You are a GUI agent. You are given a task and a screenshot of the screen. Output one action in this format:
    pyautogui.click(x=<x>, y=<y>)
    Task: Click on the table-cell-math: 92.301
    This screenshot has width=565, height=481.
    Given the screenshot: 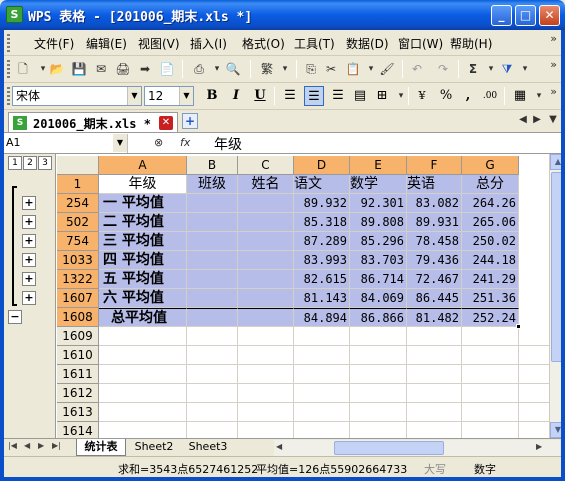 What is the action you would take?
    pyautogui.click(x=378, y=203)
    